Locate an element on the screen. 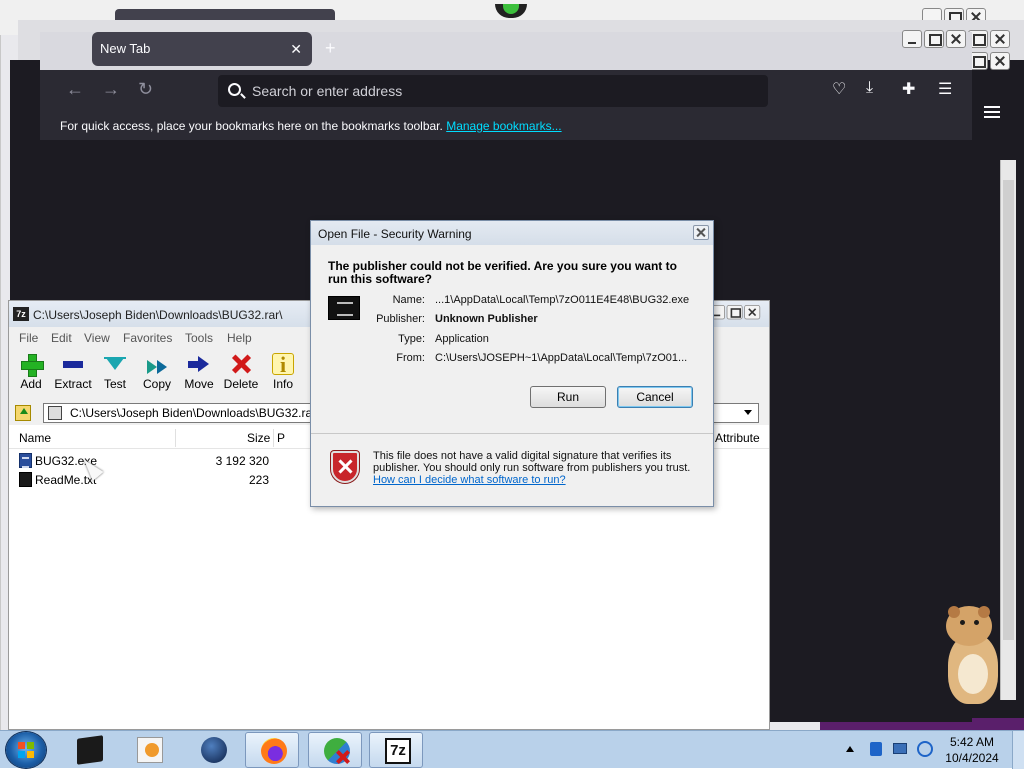 This screenshot has height=769, width=1024. file-row: BUG32.exe 3 192 320 is located at coordinates (159, 460).